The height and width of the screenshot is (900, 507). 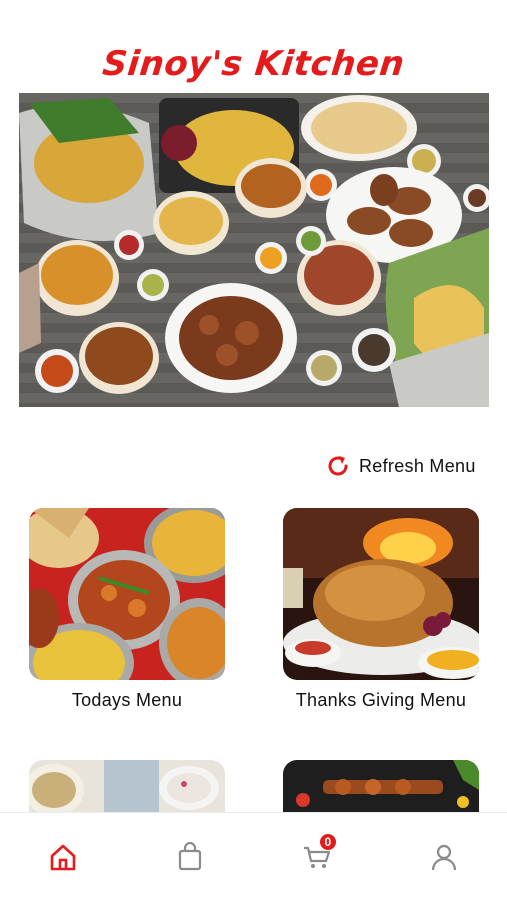 I want to click on home-icon, so click(x=63, y=857).